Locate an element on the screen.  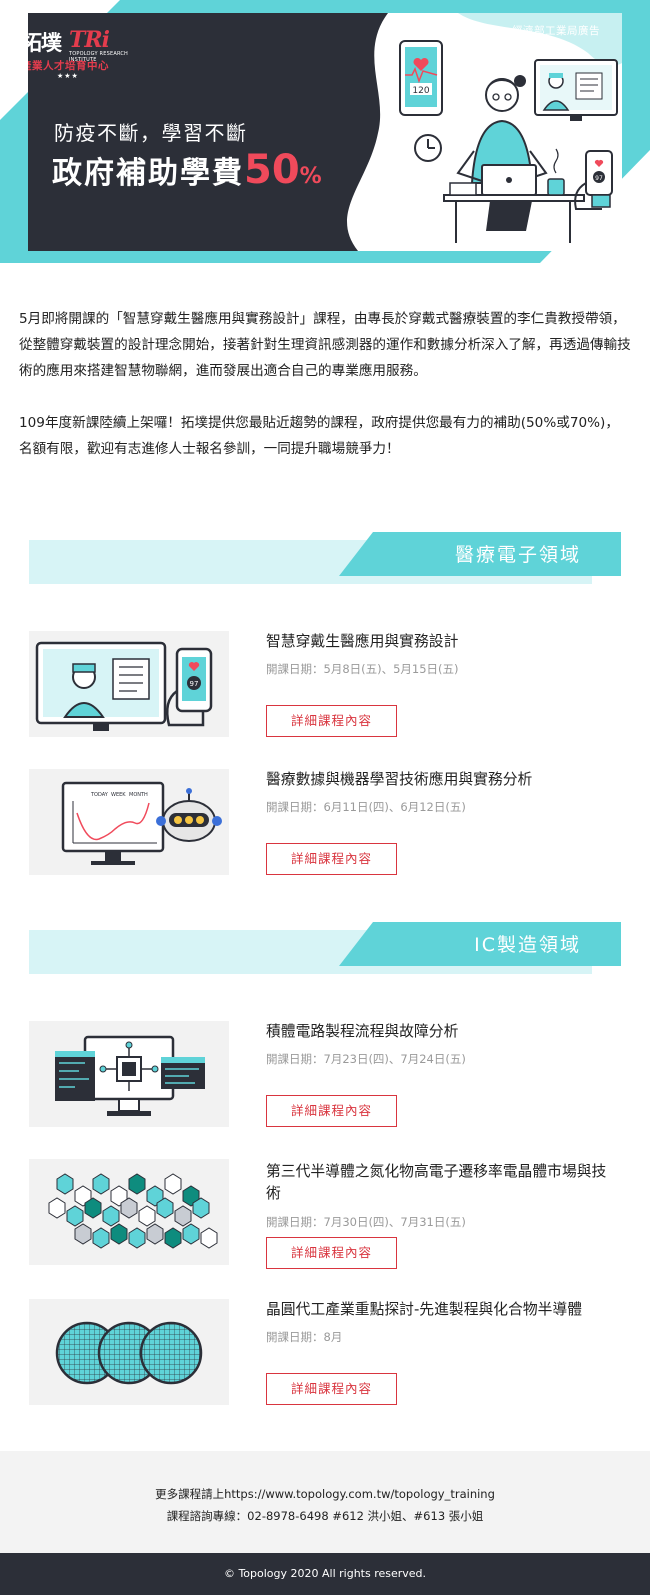
course-image-foundry is located at coordinates (129, 1352).